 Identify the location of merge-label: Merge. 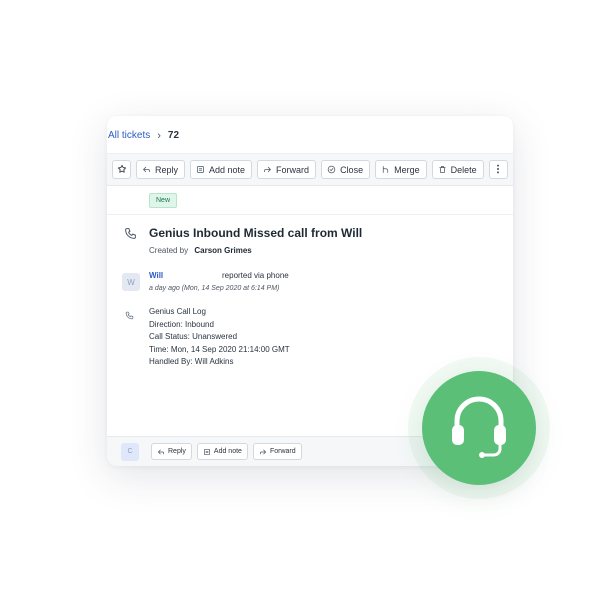
(407, 169).